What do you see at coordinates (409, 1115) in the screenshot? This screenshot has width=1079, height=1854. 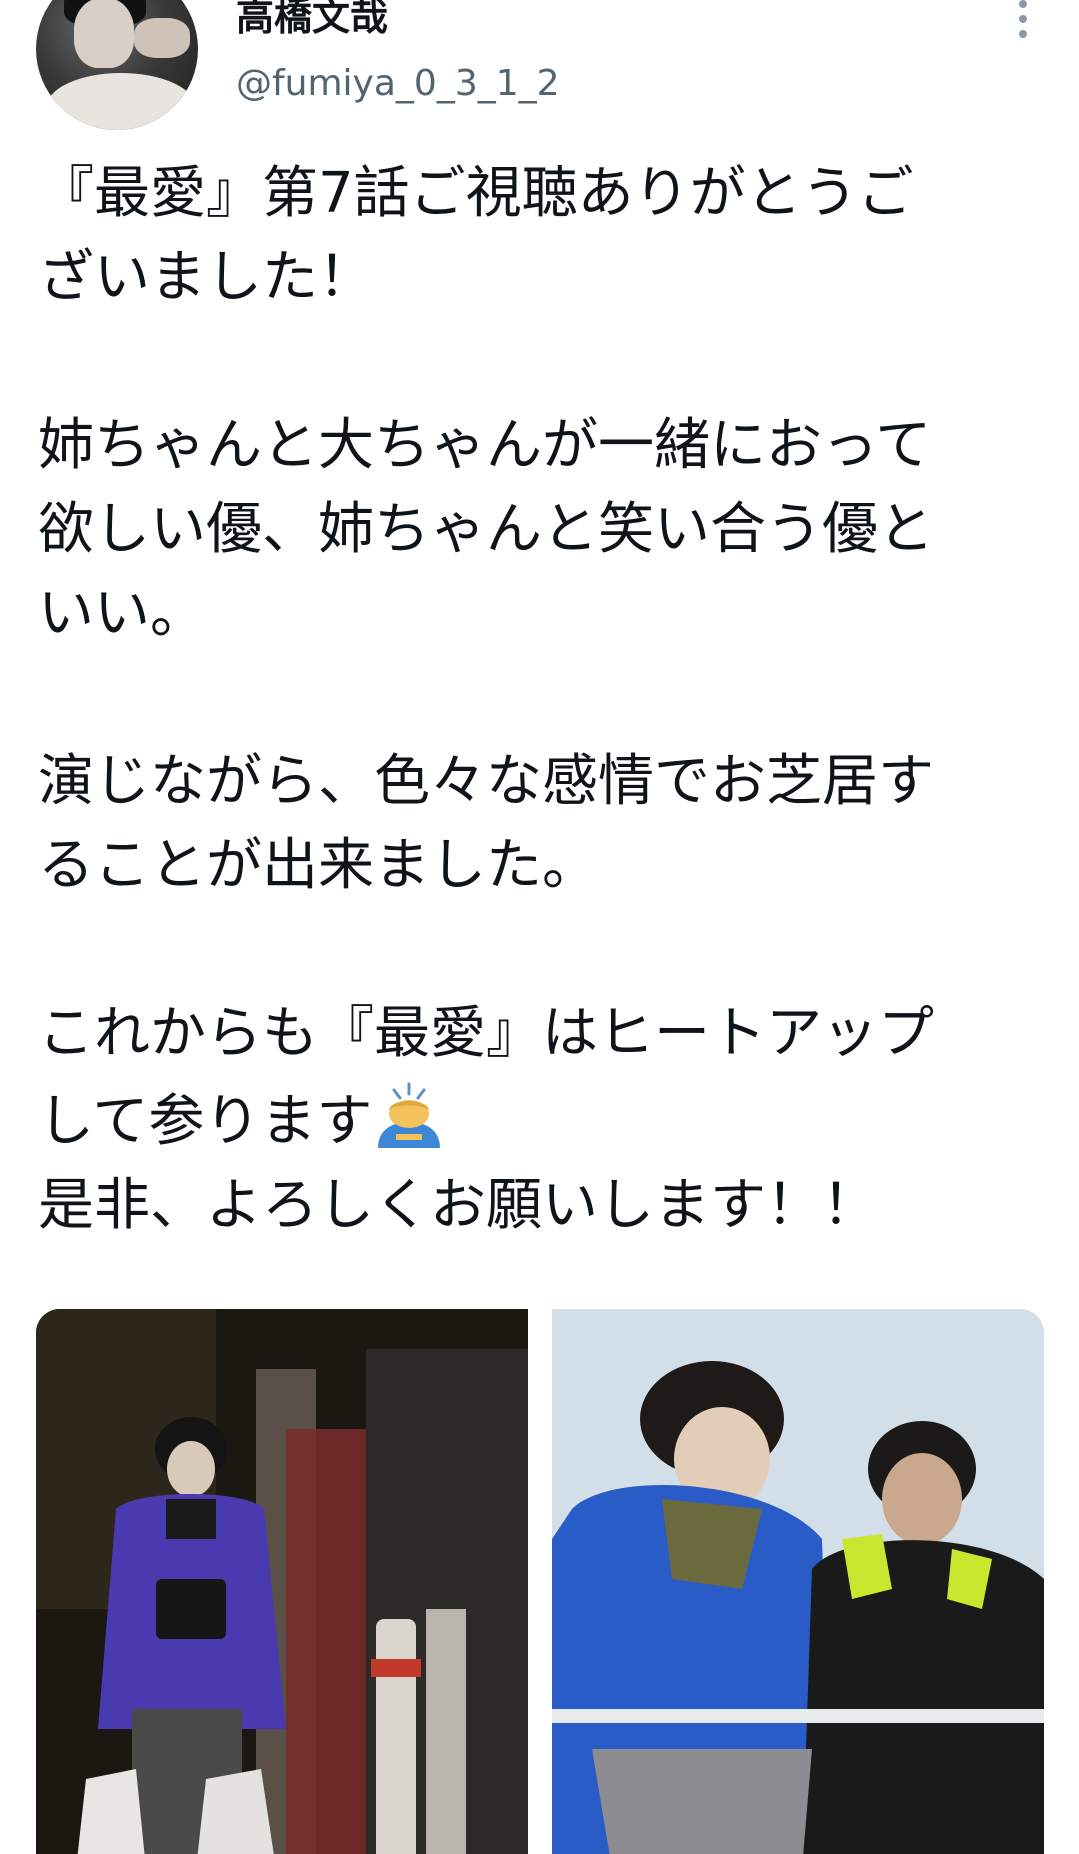 I see `man-bowing-emoji` at bounding box center [409, 1115].